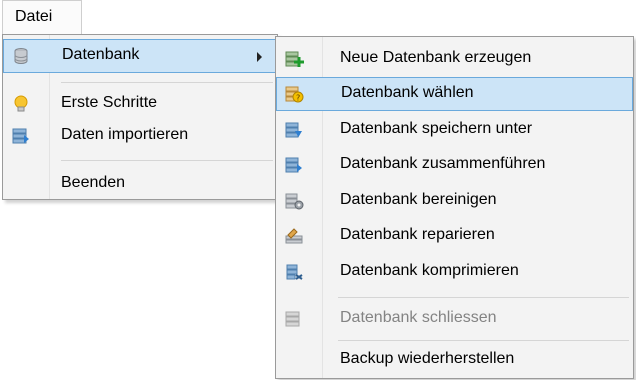 This screenshot has height=380, width=636. Describe the element at coordinates (294, 236) in the screenshot. I see `repair-database-icon` at that location.